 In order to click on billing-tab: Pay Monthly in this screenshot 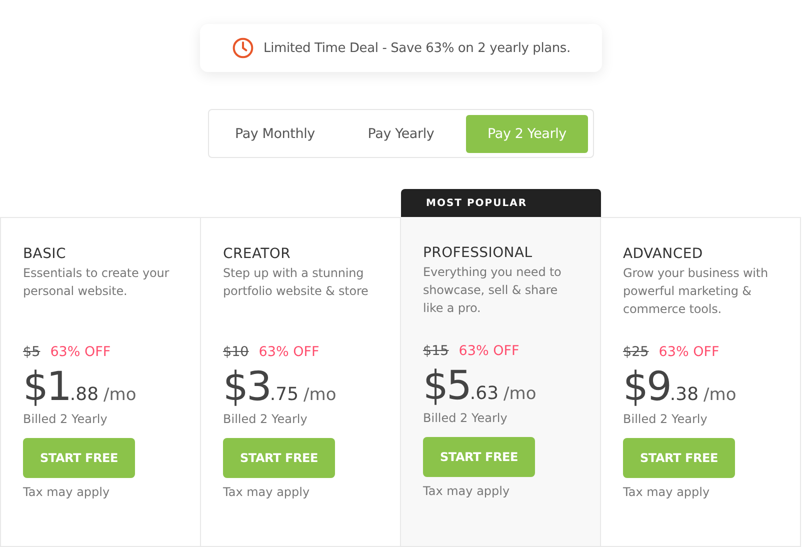, I will do `click(275, 133)`.